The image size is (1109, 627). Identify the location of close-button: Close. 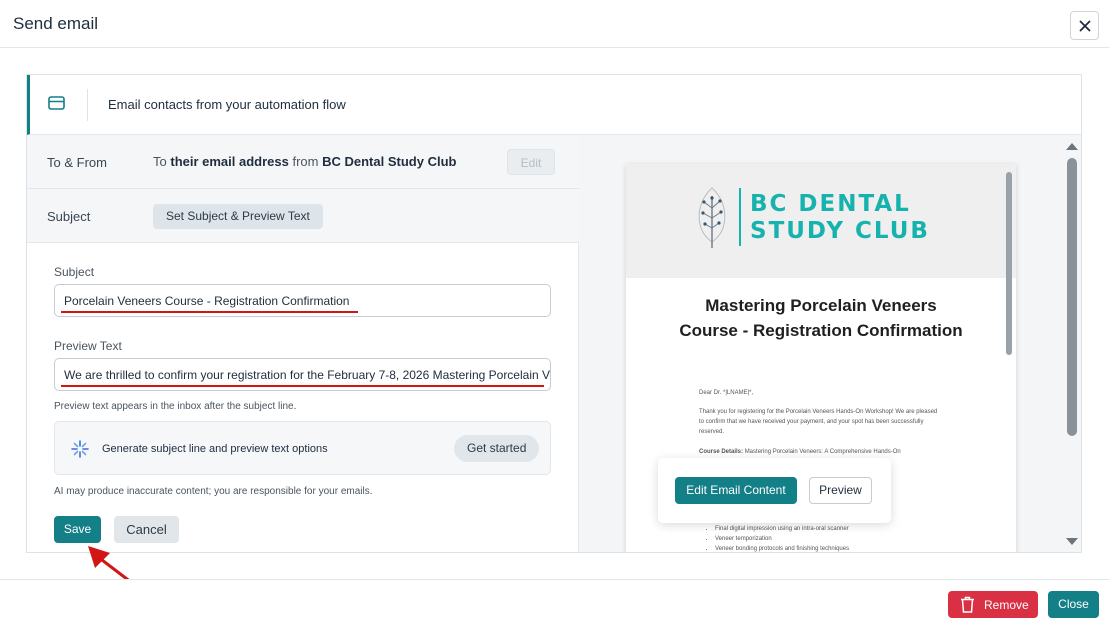
(1073, 604).